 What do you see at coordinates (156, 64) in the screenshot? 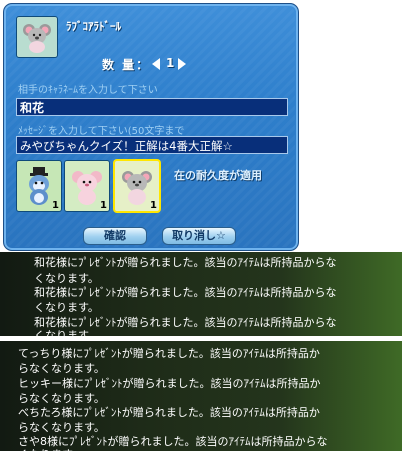
I see `quantity-decrease-arrow-icon` at bounding box center [156, 64].